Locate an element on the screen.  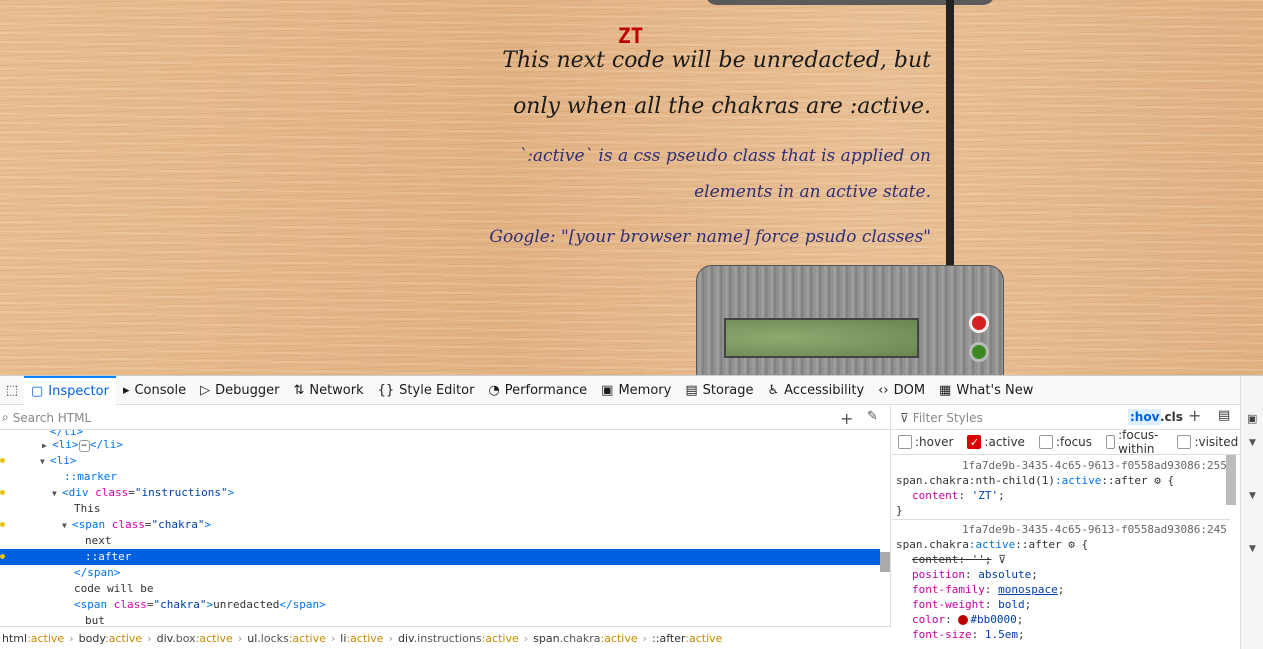
print-media-icon: ▤ is located at coordinates (1224, 415).